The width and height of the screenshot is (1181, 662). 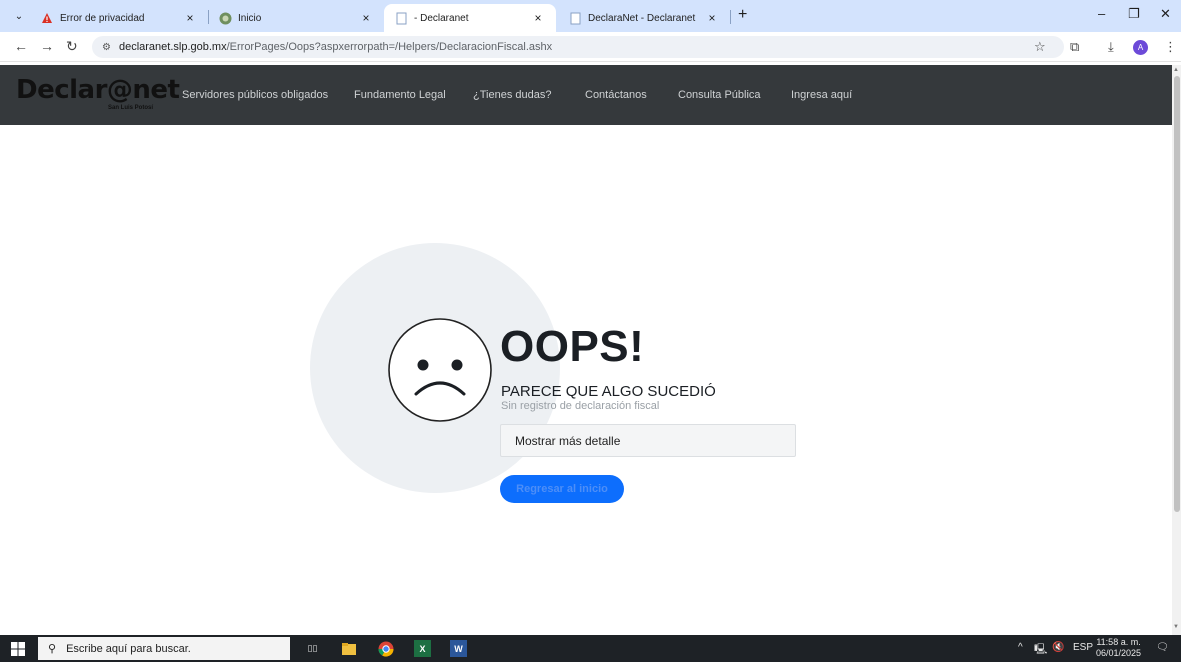 I want to click on sad-face-icon, so click(x=440, y=370).